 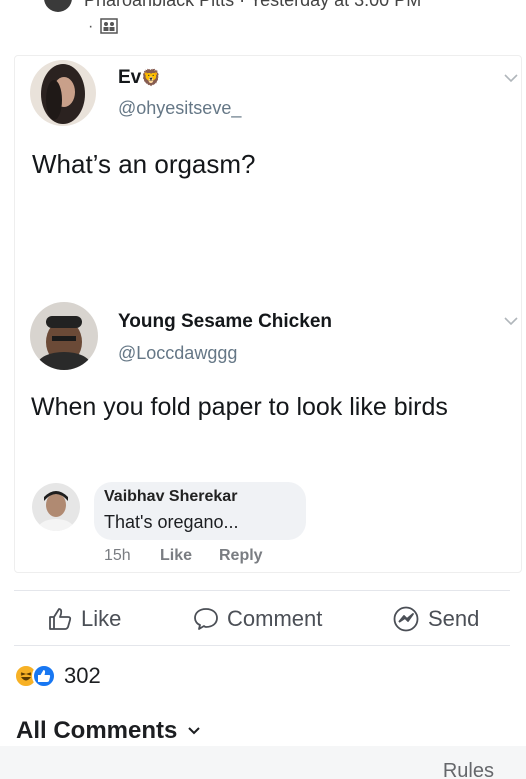 I want to click on commenter-name: Vaibhav Sherekar, so click(x=170, y=497).